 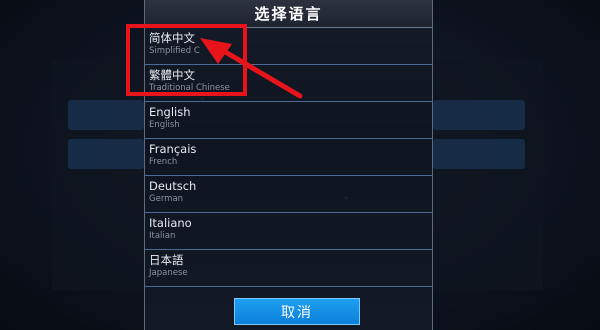 What do you see at coordinates (173, 149) in the screenshot?
I see `language-native-name: Français` at bounding box center [173, 149].